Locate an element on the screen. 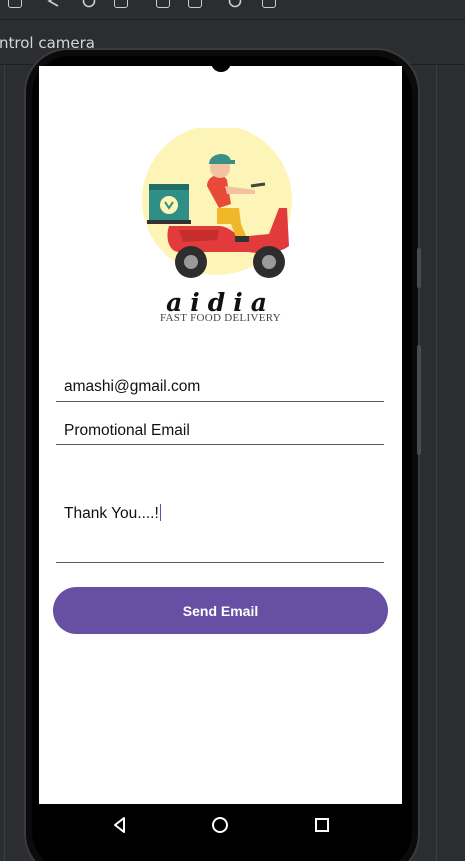 Image resolution: width=465 pixels, height=861 pixels. home-icon is located at coordinates (220, 825).